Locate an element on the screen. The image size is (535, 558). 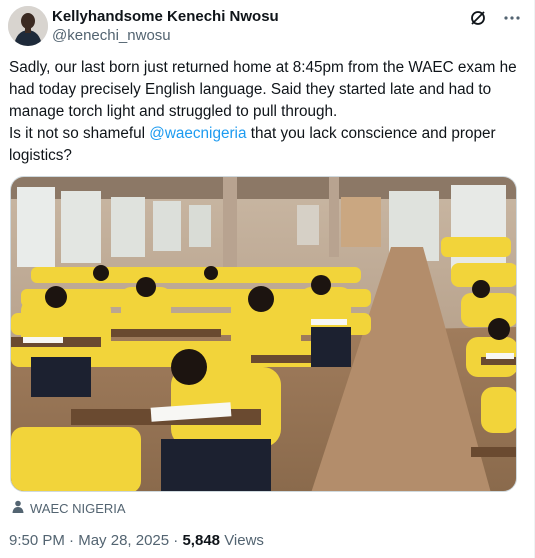
media-source: WAEC NIGERIA is located at coordinates (69, 508).